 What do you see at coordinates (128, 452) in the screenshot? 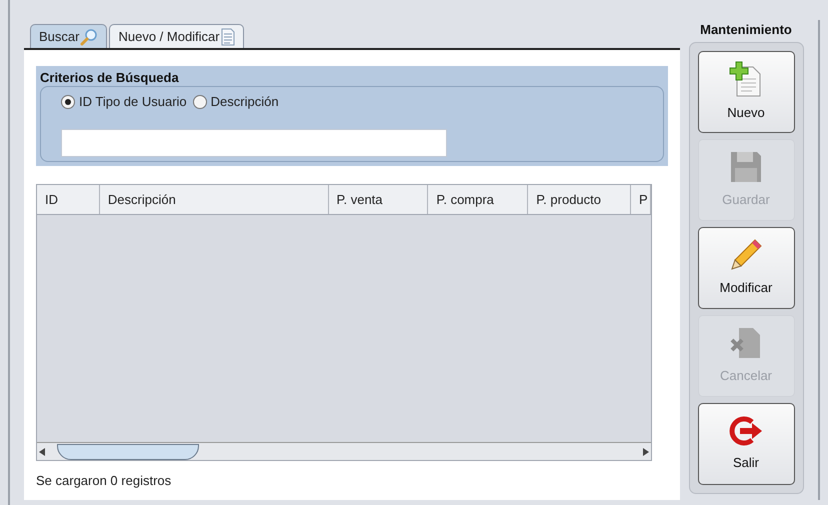
I see `scrollbar-thumb` at bounding box center [128, 452].